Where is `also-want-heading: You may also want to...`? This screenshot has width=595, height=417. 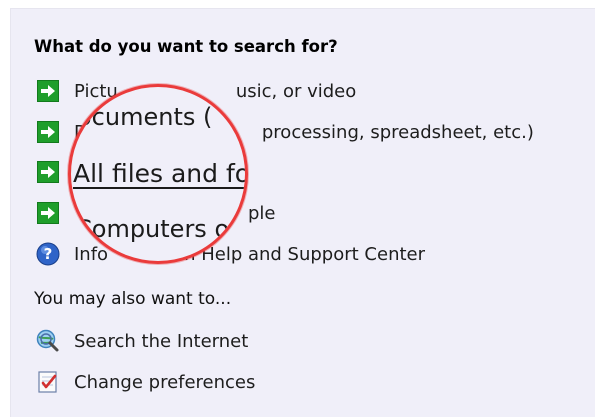
also-want-heading: You may also want to... is located at coordinates (133, 299).